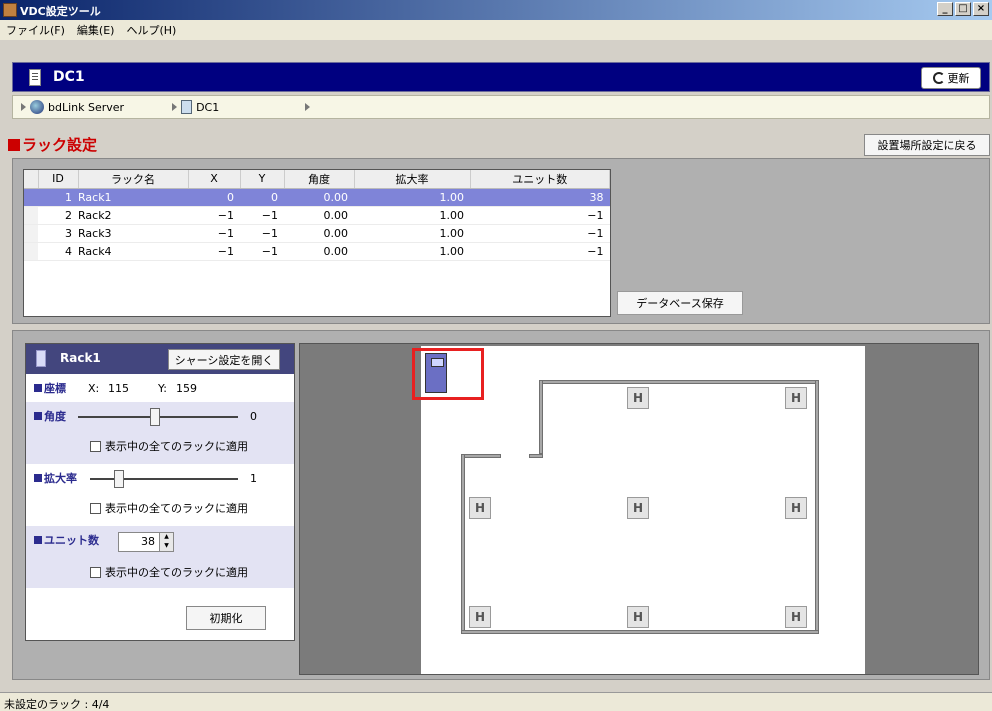 This screenshot has height=711, width=992. What do you see at coordinates (214, 233) in the screenshot?
I see `cell-x: −1` at bounding box center [214, 233].